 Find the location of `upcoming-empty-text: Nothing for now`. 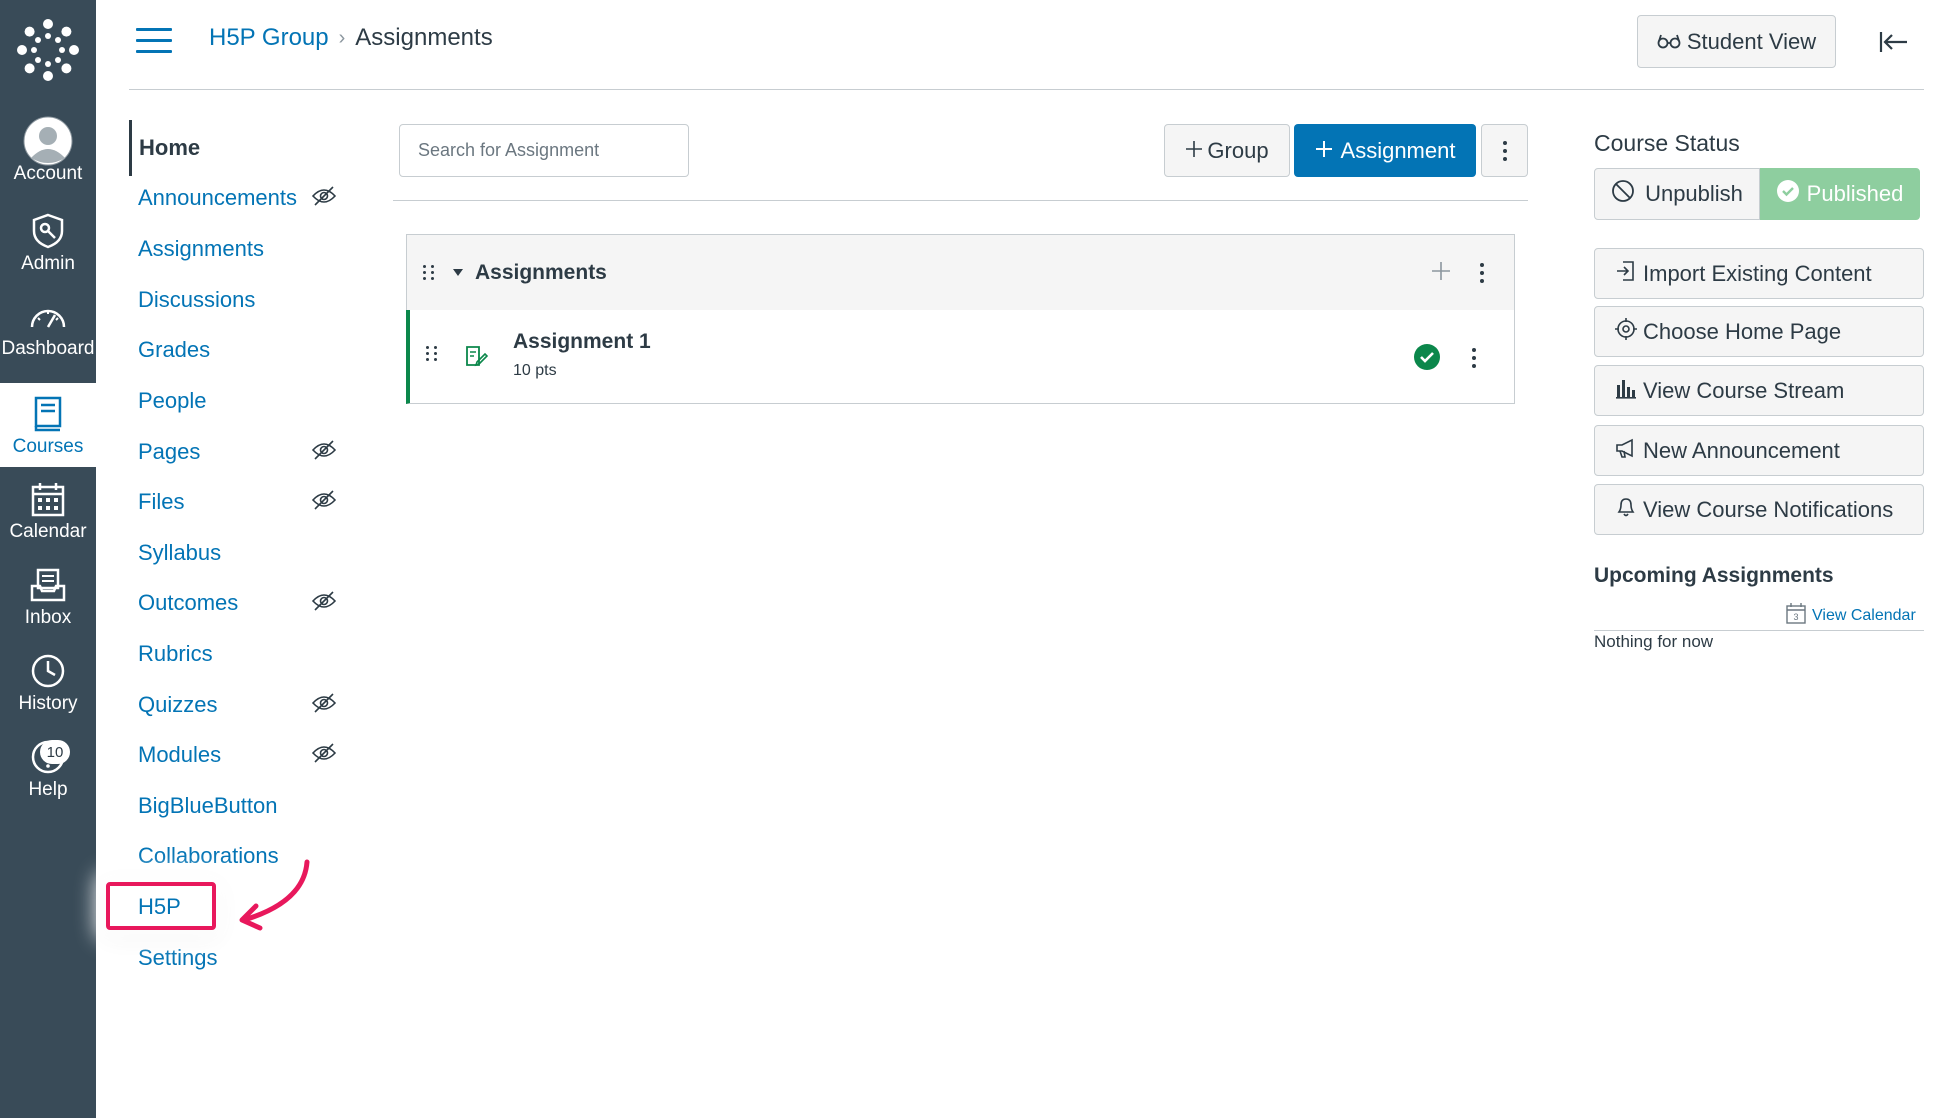

upcoming-empty-text: Nothing for now is located at coordinates (1654, 641).